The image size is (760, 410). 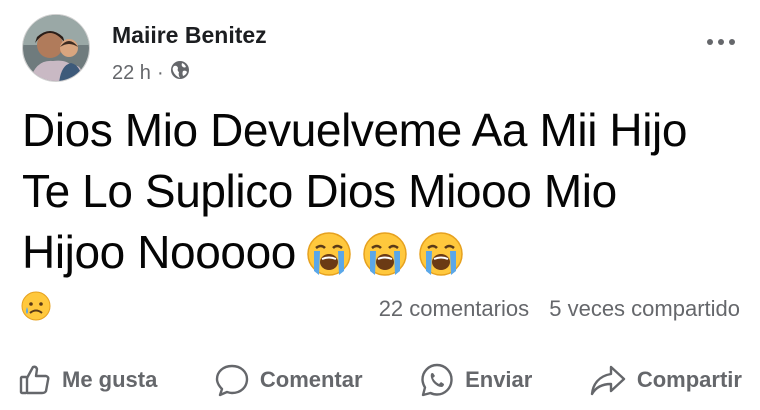 I want to click on comment-button: Comentar, so click(x=288, y=380).